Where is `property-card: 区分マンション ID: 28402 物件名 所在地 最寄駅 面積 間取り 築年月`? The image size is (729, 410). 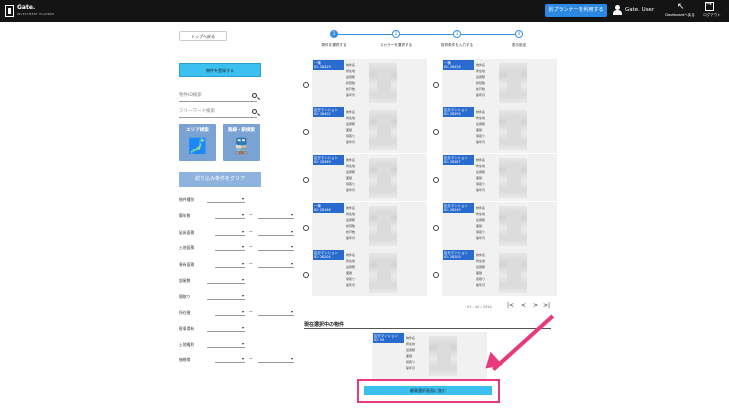 property-card: 区分マンション ID: 28402 物件名 所在地 最寄駅 面積 間取り 築年月 is located at coordinates (369, 129).